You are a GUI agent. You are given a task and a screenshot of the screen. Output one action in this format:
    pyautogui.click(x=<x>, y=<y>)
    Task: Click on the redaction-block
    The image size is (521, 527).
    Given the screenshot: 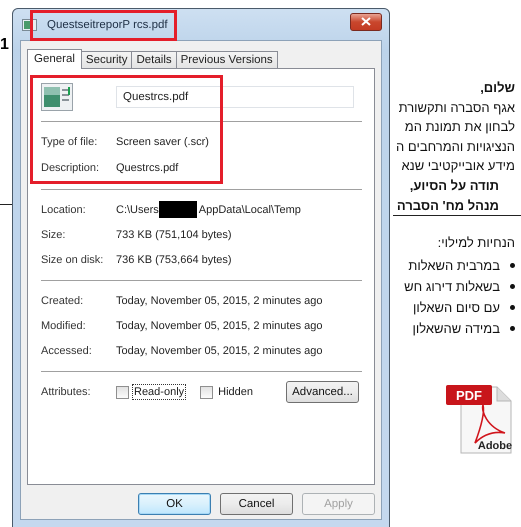 What is the action you would take?
    pyautogui.click(x=177, y=209)
    